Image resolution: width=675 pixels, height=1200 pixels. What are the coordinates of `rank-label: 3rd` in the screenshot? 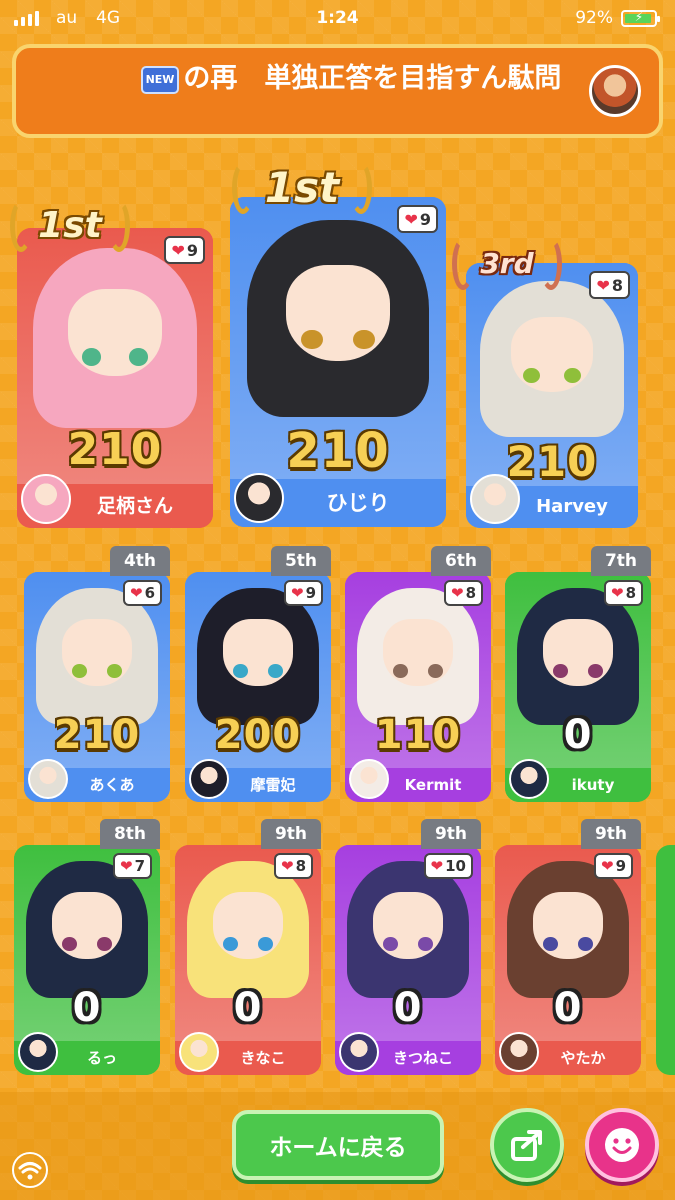 It's located at (507, 263).